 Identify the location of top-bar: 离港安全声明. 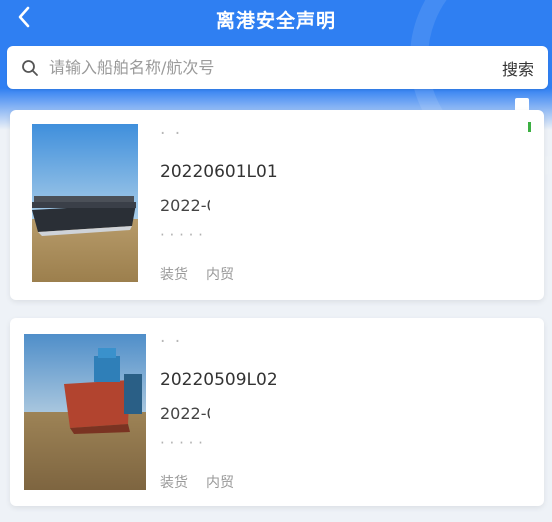
(276, 20).